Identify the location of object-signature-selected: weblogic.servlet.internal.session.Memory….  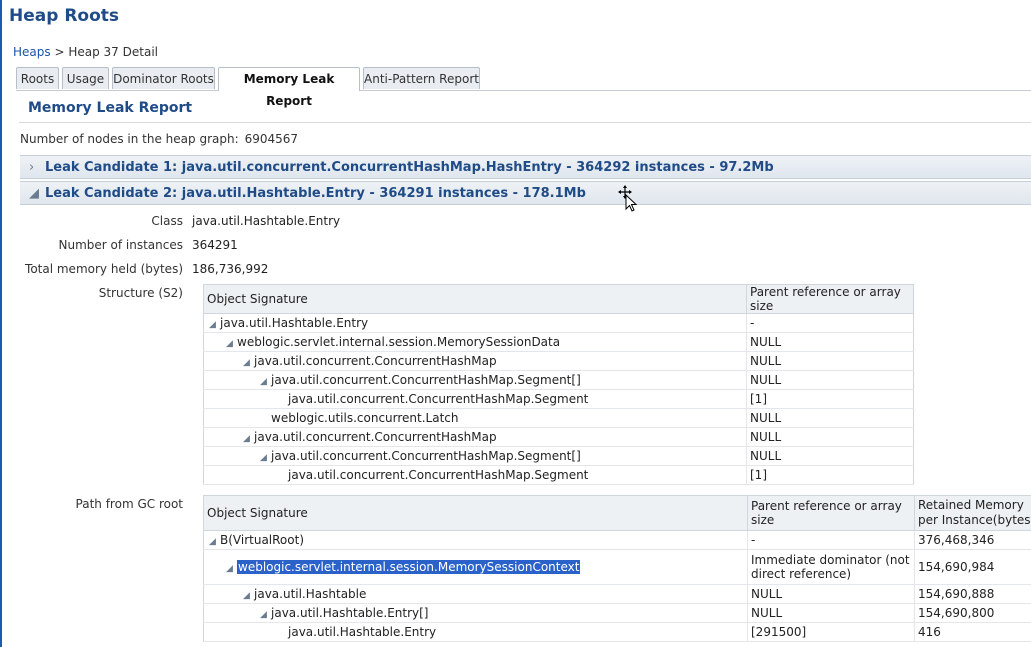
(409, 567).